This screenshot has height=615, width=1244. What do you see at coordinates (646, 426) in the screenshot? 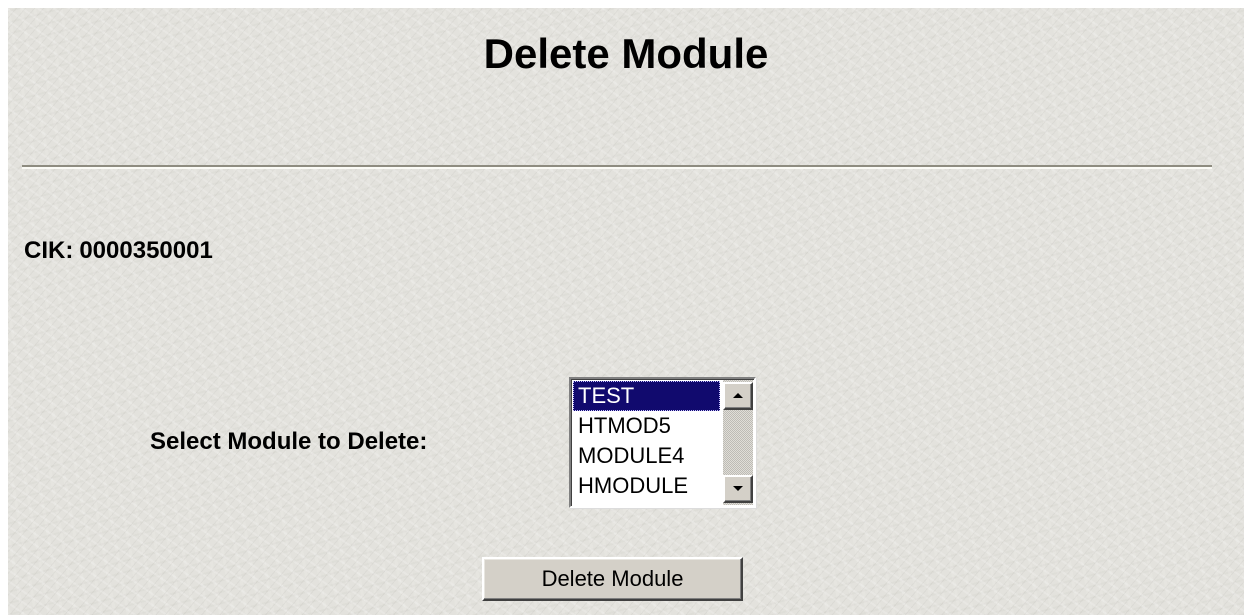
I see `module-option-htmod5: HTMOD5` at bounding box center [646, 426].